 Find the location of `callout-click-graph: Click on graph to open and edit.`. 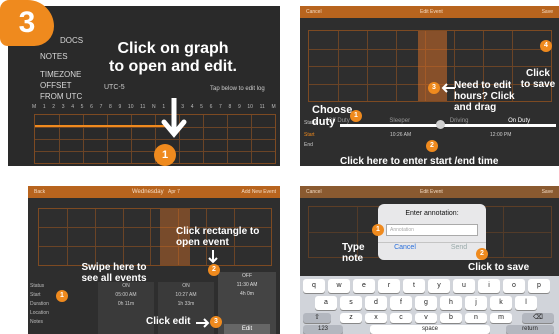

callout-click-graph: Click on graph to open and edit. is located at coordinates (173, 57).